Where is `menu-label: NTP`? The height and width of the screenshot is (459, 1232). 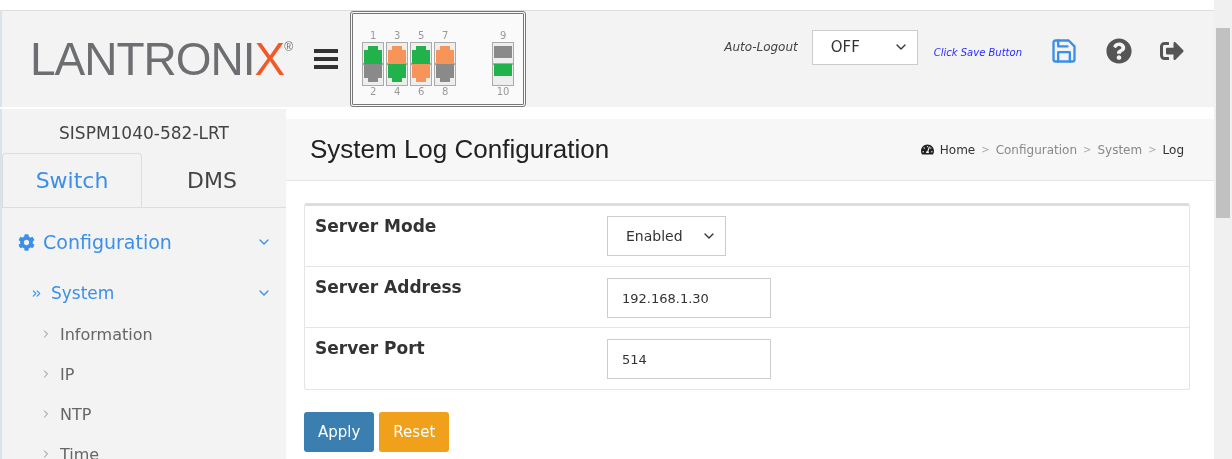 menu-label: NTP is located at coordinates (76, 414).